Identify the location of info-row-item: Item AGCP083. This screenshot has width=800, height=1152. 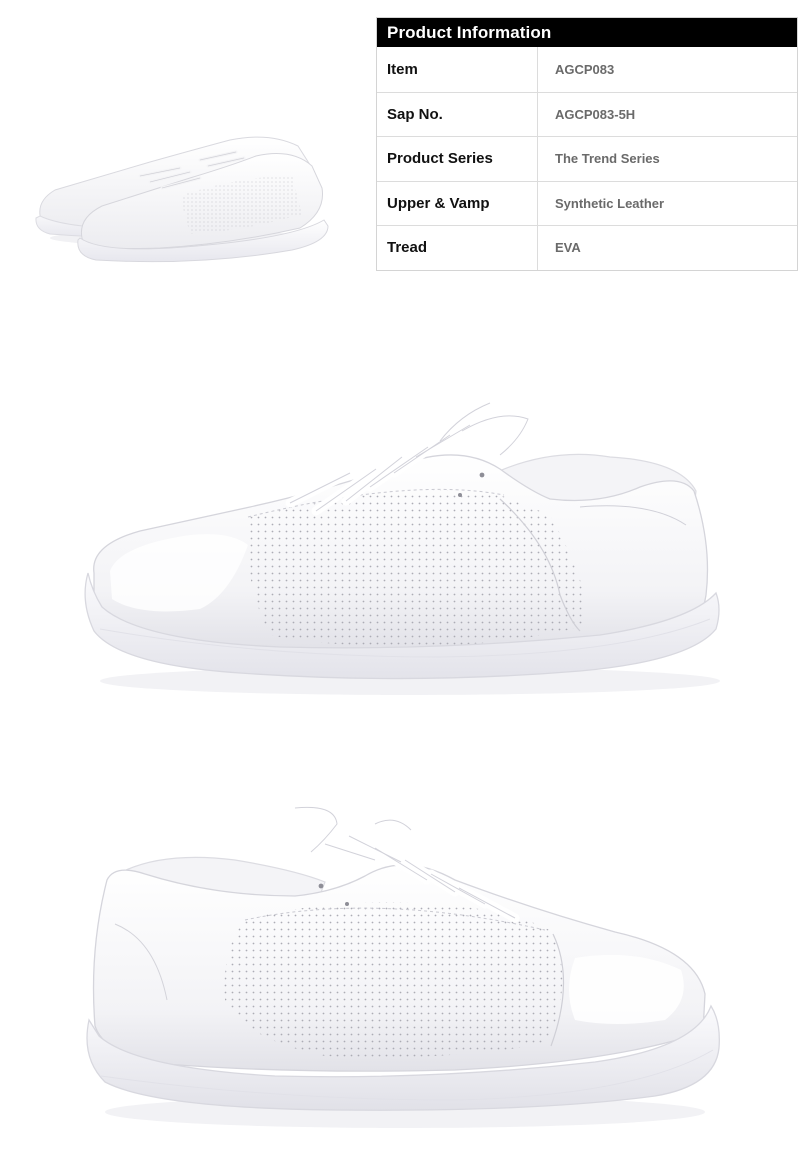
(587, 69).